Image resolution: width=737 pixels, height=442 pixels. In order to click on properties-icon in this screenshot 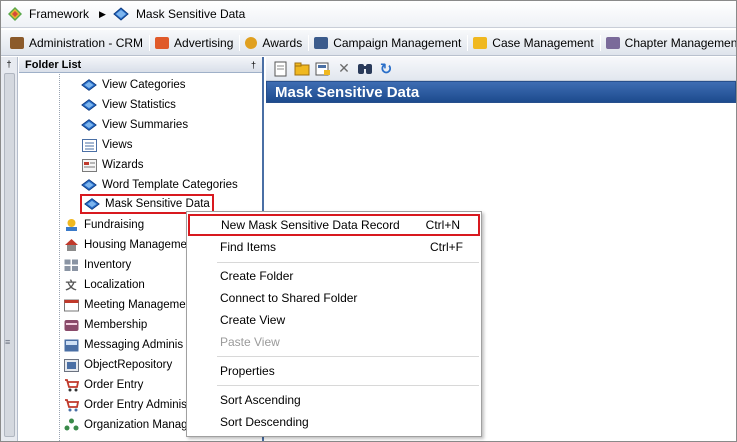, I will do `click(323, 69)`.